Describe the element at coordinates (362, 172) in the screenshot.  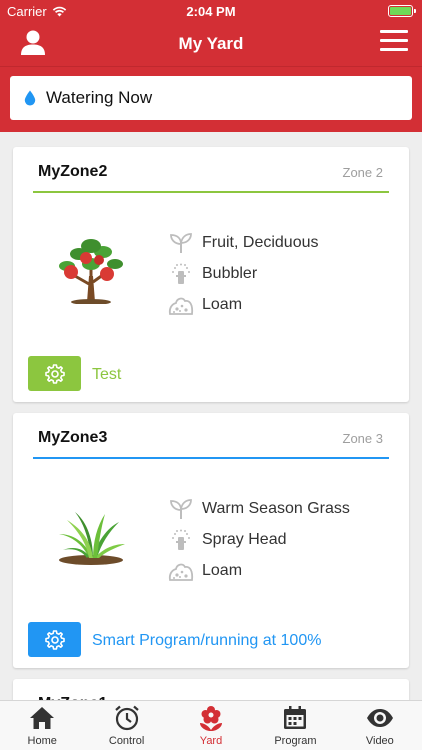
I see `zone-number: Zone 2` at that location.